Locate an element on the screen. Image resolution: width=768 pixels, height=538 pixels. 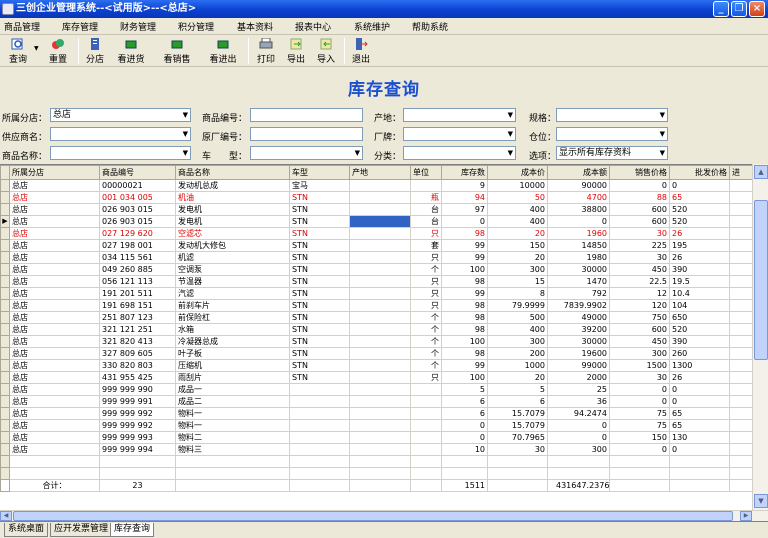
print-button: 打印 is located at coordinates (266, 51).